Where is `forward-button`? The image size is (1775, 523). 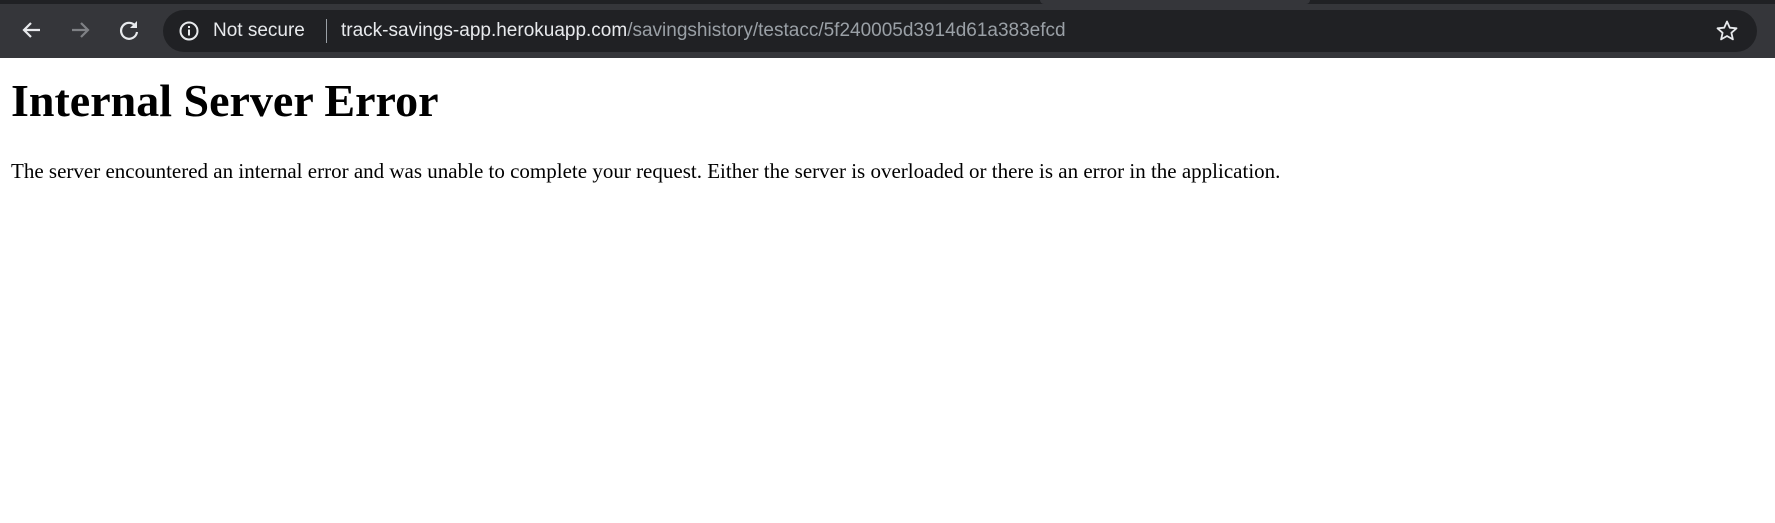 forward-button is located at coordinates (80, 30).